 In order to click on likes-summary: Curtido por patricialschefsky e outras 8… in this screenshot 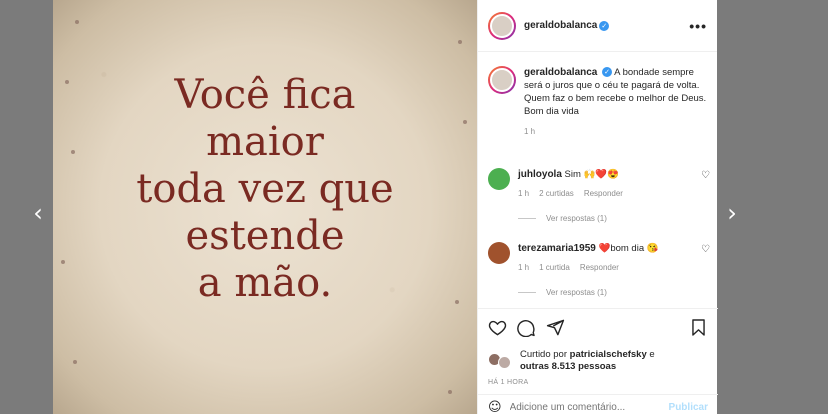, I will do `click(598, 361)`.